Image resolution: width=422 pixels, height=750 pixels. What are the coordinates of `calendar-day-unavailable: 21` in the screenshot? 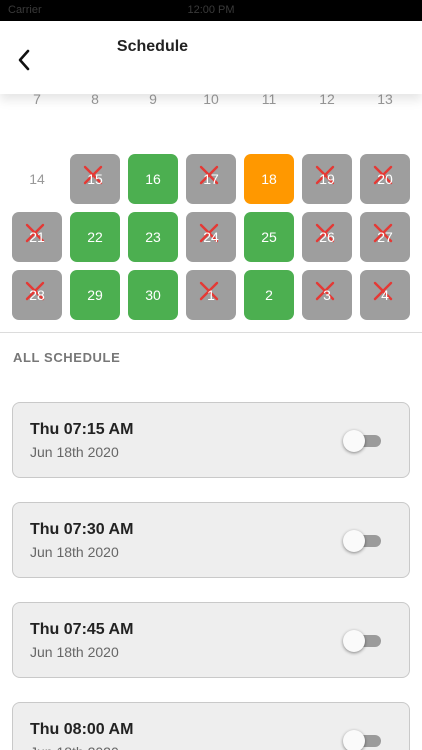 It's located at (37, 237).